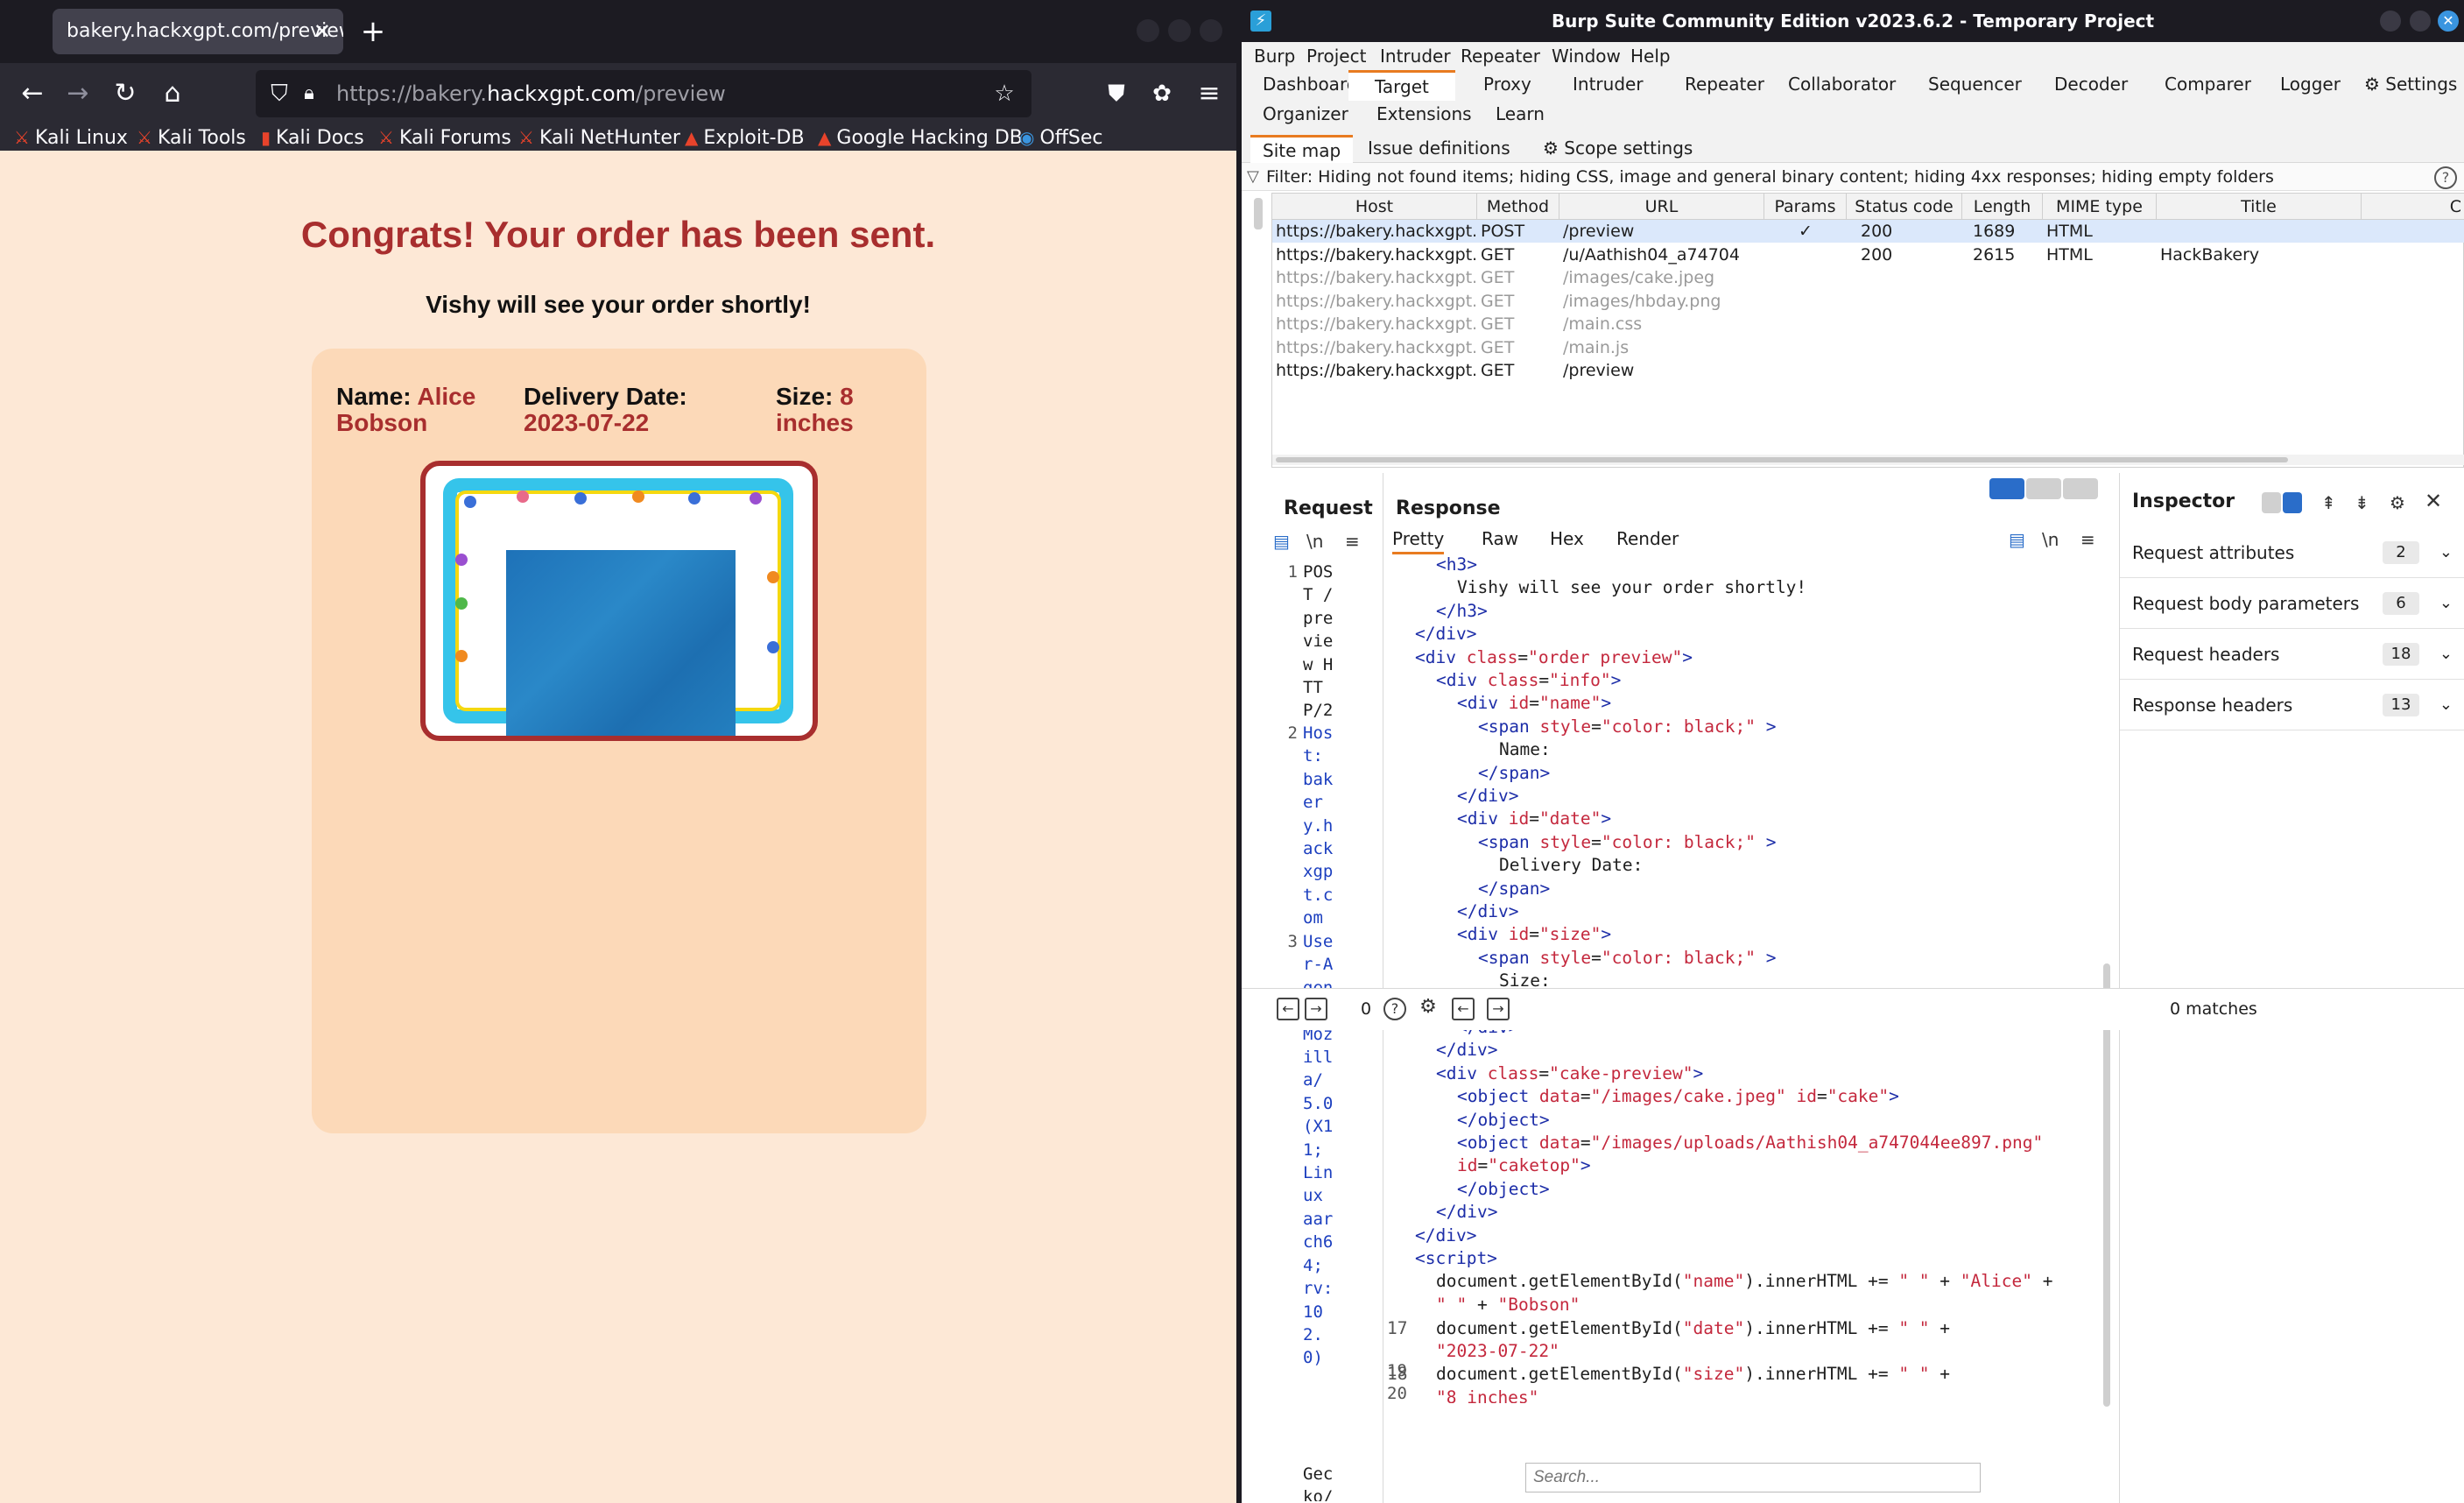 This screenshot has height=1503, width=2464. I want to click on col-method: Method, so click(1518, 207).